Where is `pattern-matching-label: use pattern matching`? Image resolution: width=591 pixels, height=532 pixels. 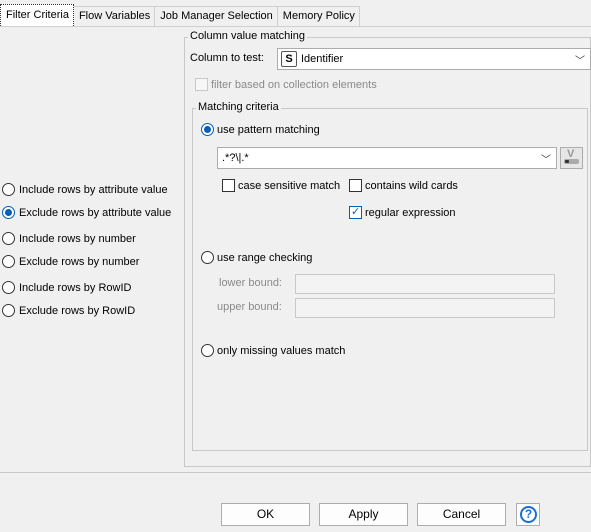
pattern-matching-label: use pattern matching is located at coordinates (268, 129).